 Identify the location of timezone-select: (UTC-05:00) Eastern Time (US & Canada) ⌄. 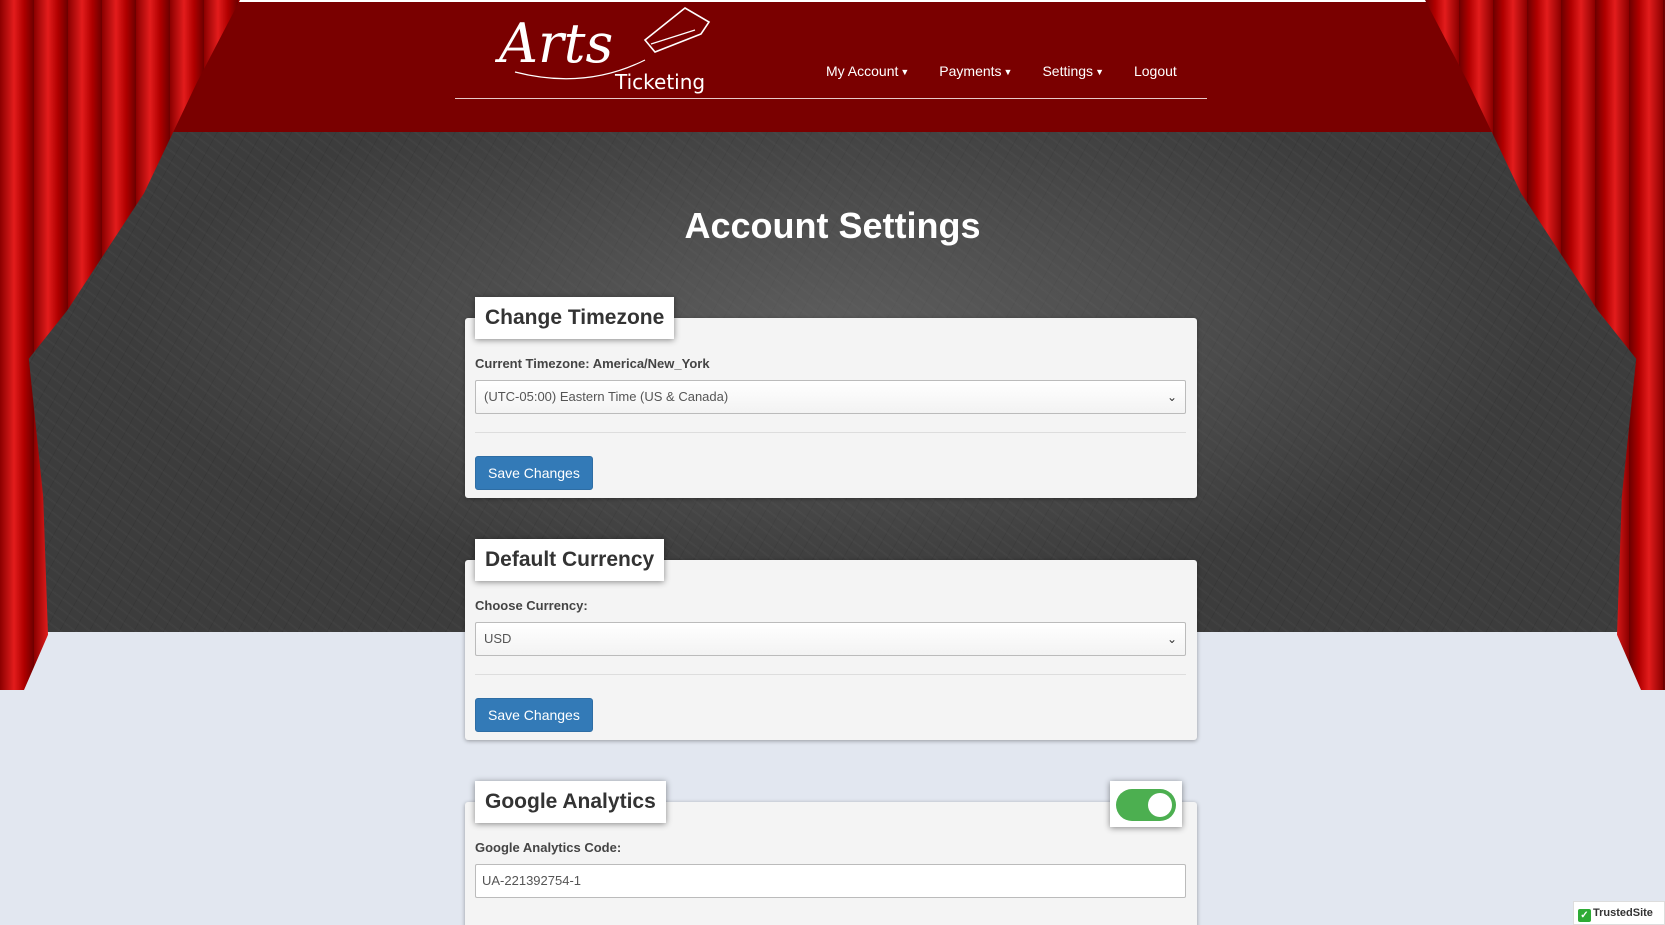
(830, 397).